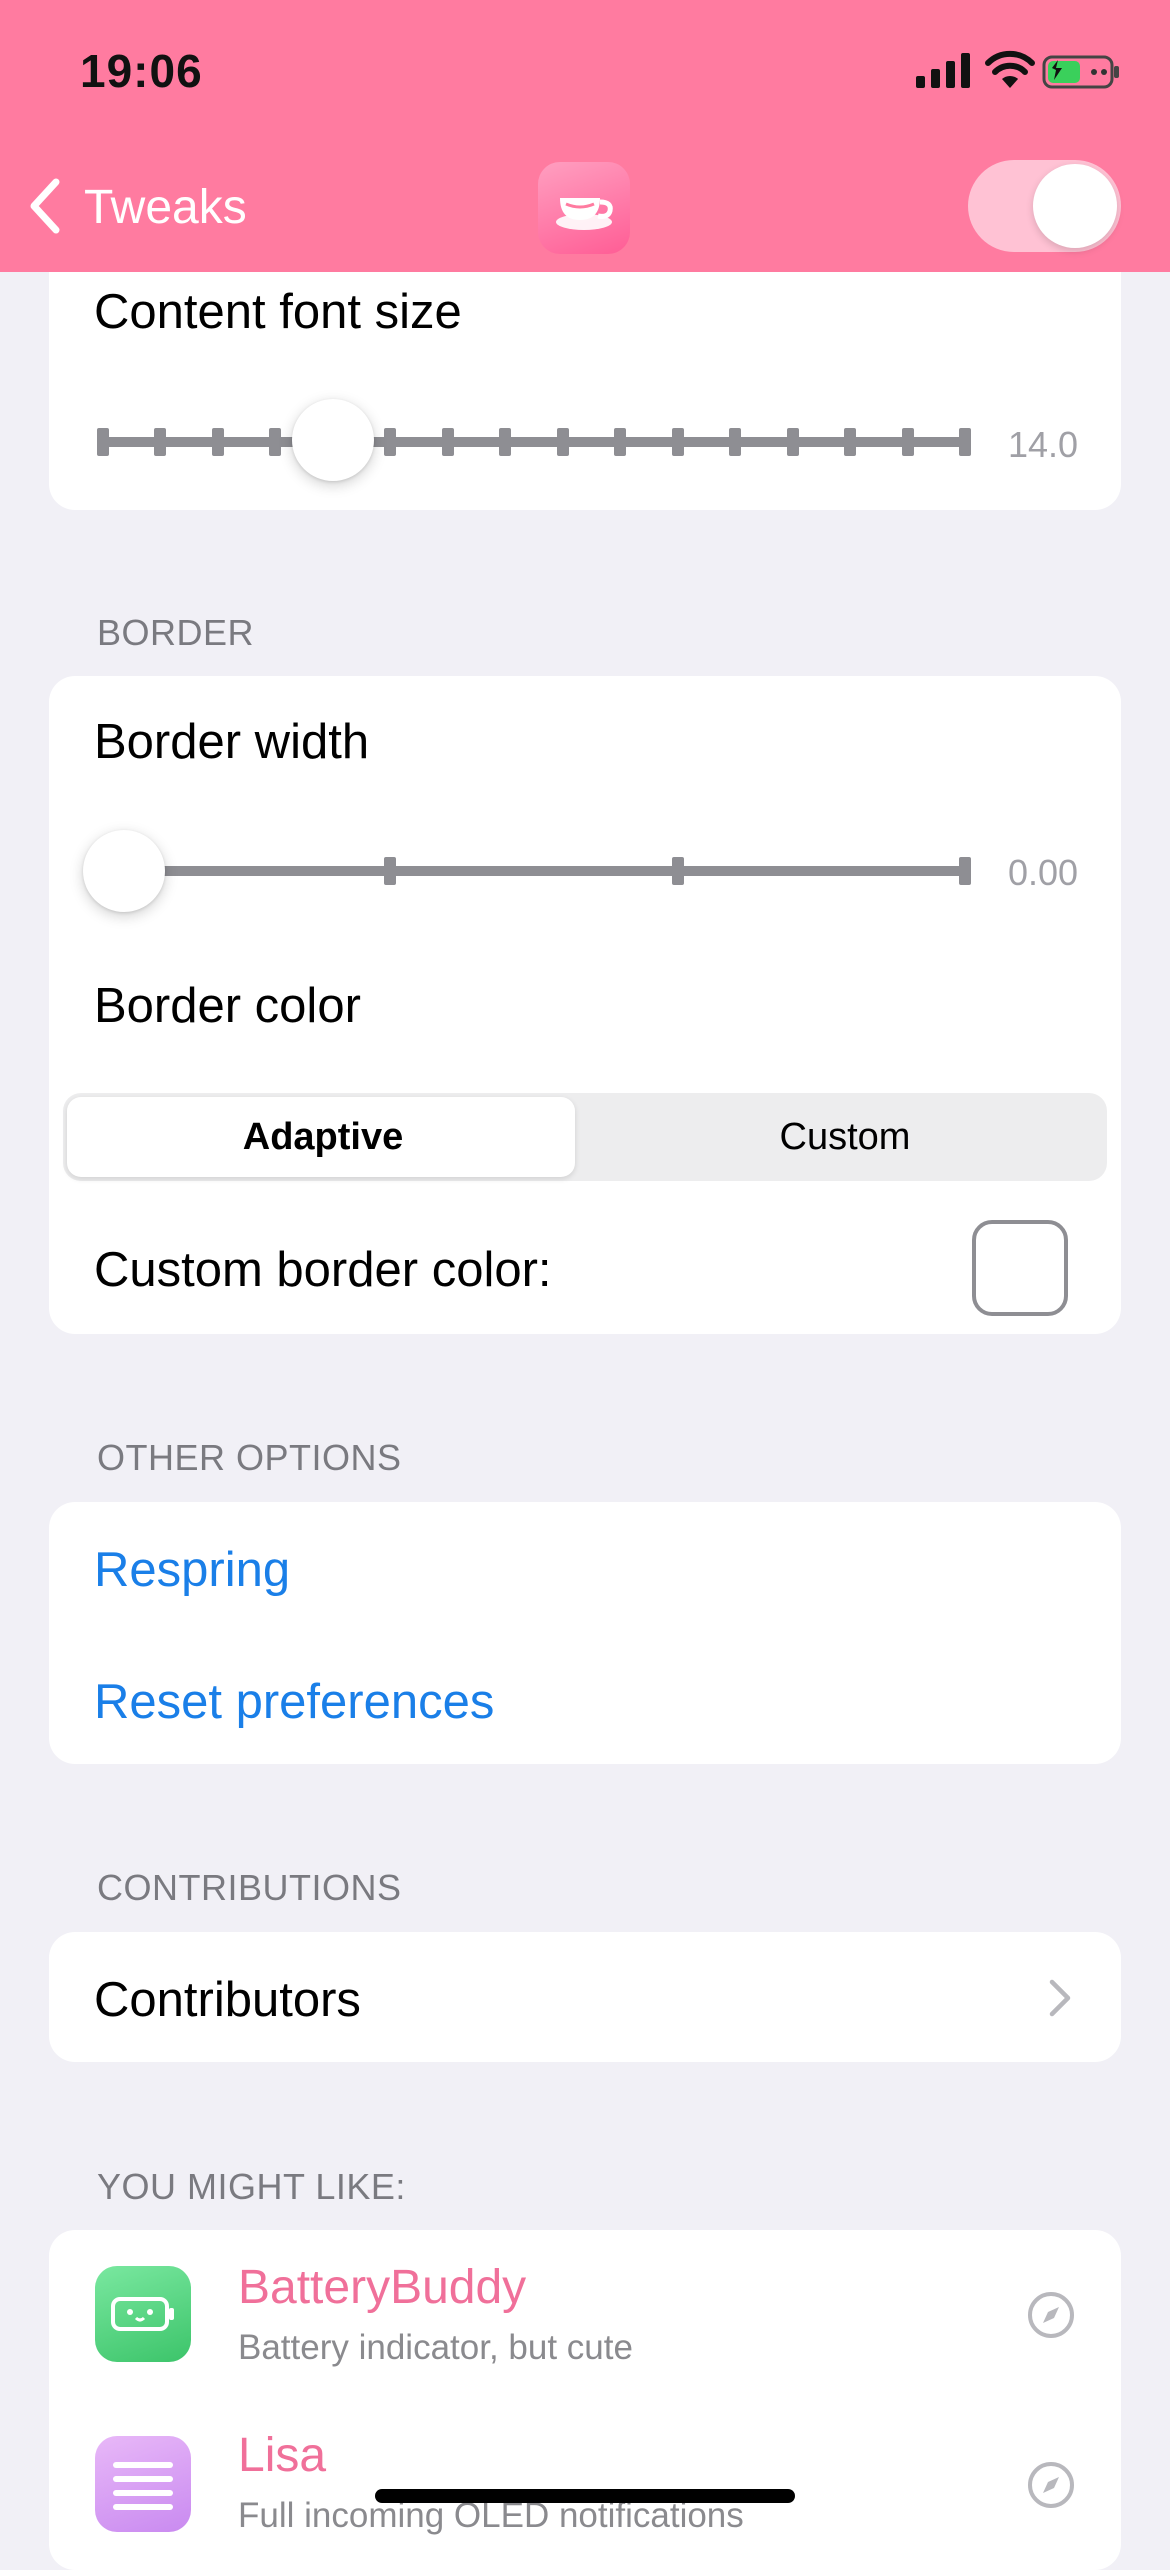 Image resolution: width=1170 pixels, height=2570 pixels. I want to click on font-size-card, so click(585, 370).